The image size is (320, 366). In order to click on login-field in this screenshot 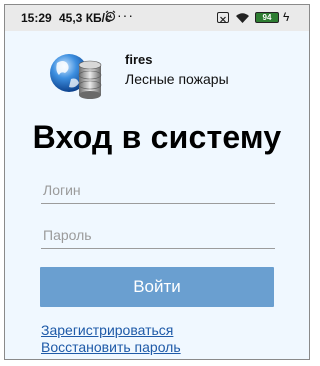, I will do `click(158, 190)`.